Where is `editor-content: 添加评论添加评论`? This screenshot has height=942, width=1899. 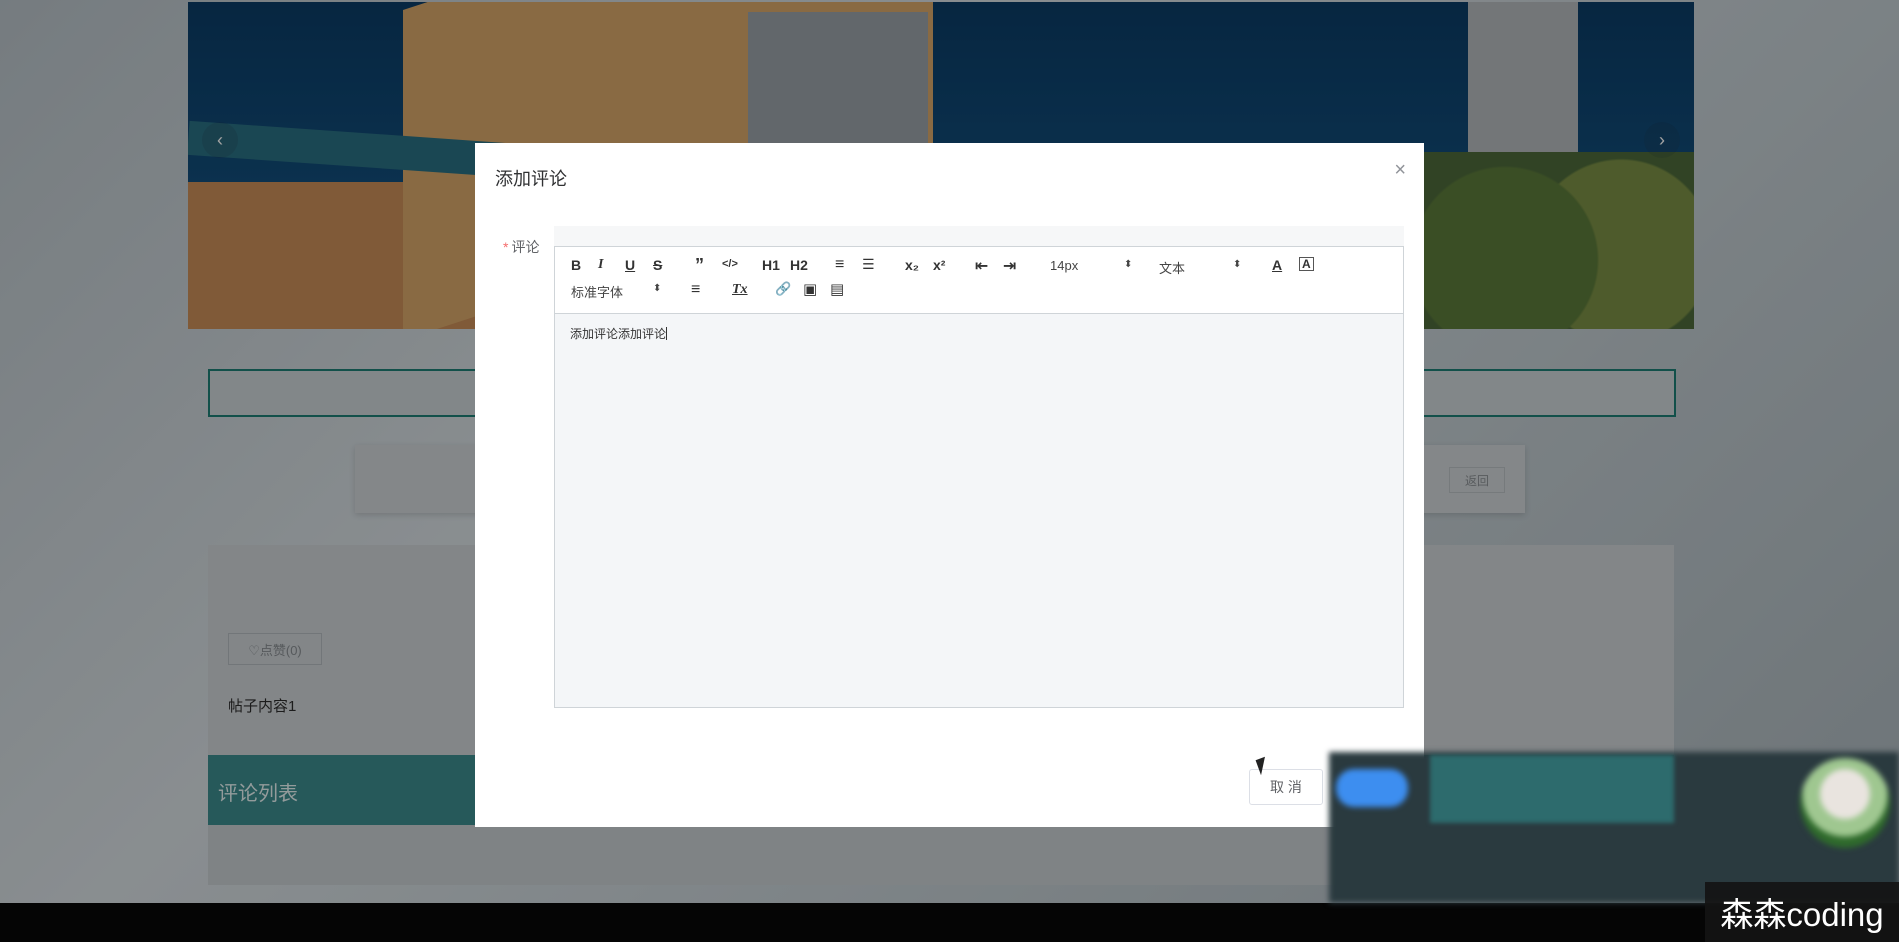 editor-content: 添加评论添加评论 is located at coordinates (619, 333).